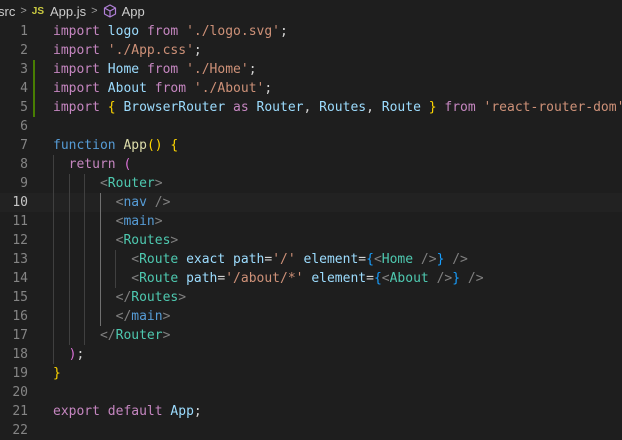  Describe the element at coordinates (311, 183) in the screenshot. I see `code-line: 9 <Router>` at that location.